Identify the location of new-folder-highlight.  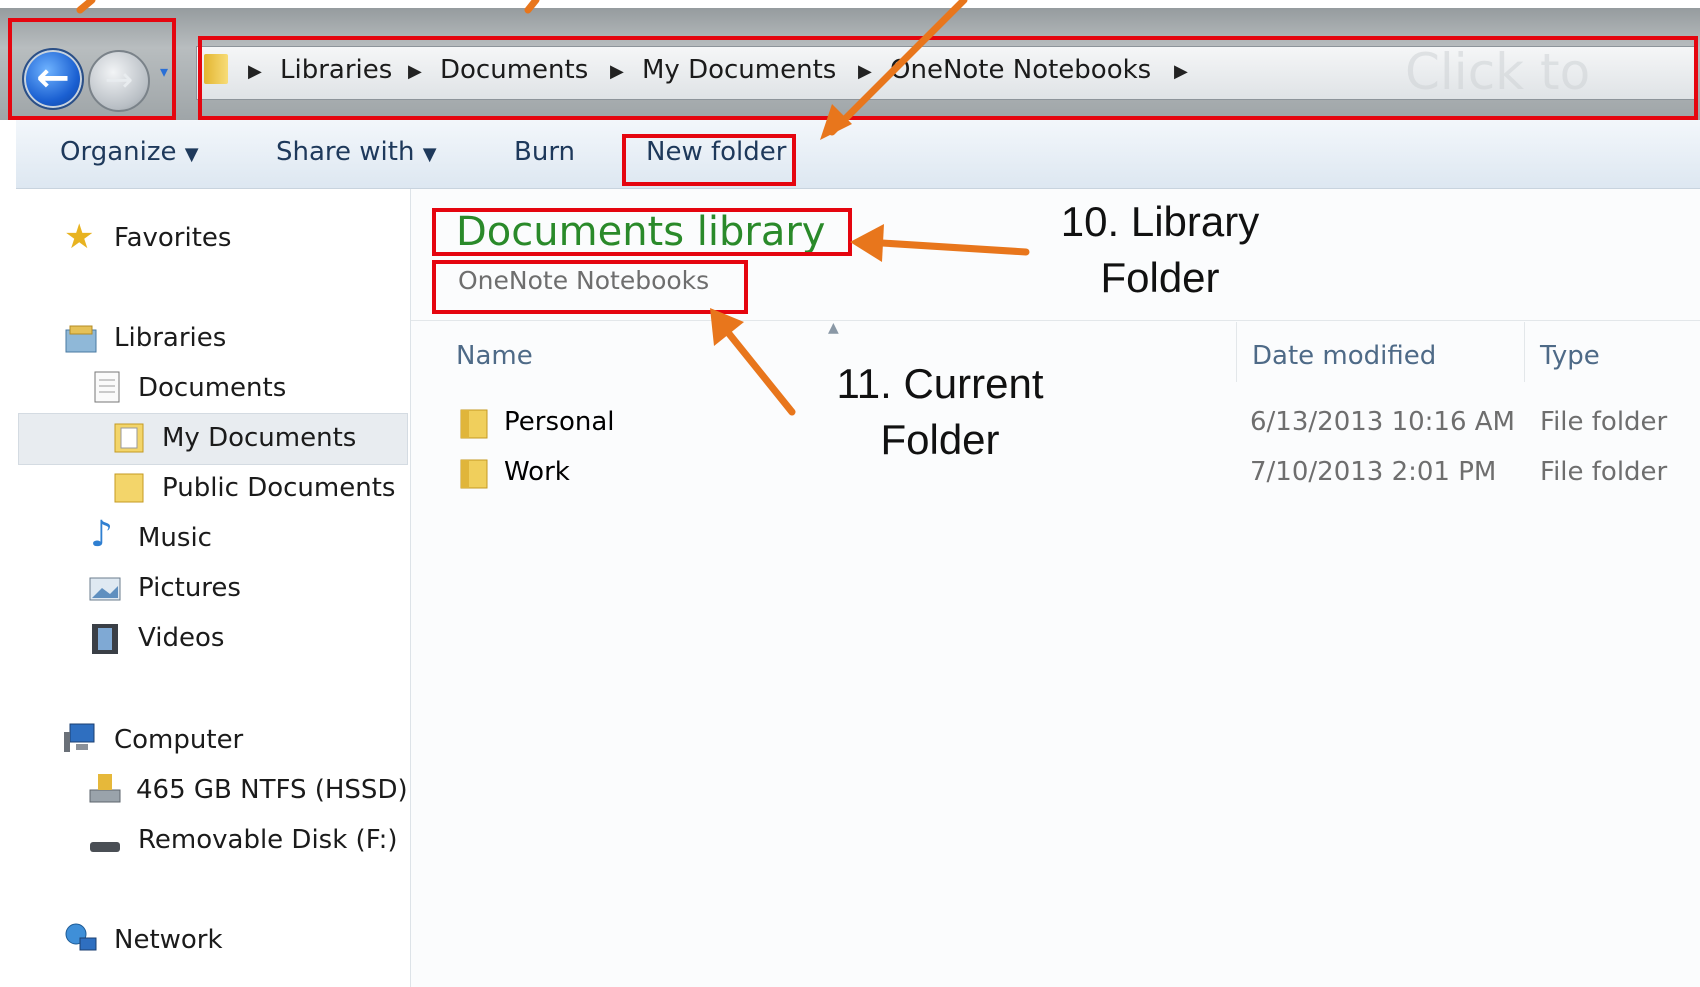
(709, 160).